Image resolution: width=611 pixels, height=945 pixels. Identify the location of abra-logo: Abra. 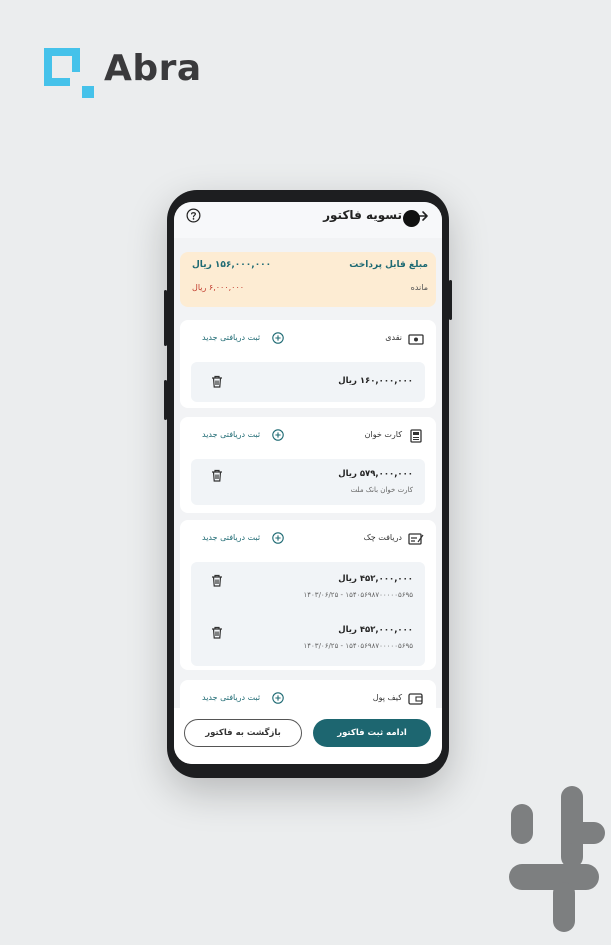
(135, 72).